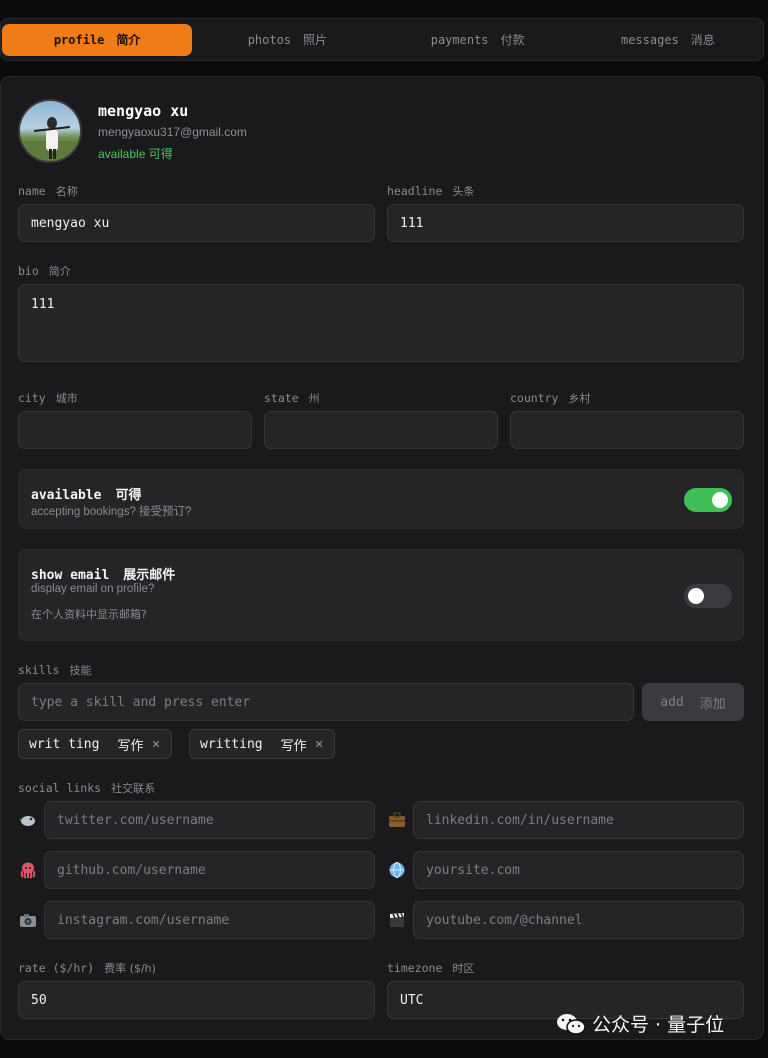 The width and height of the screenshot is (768, 1058). I want to click on toggle-title-zh: 可得, so click(128, 495).